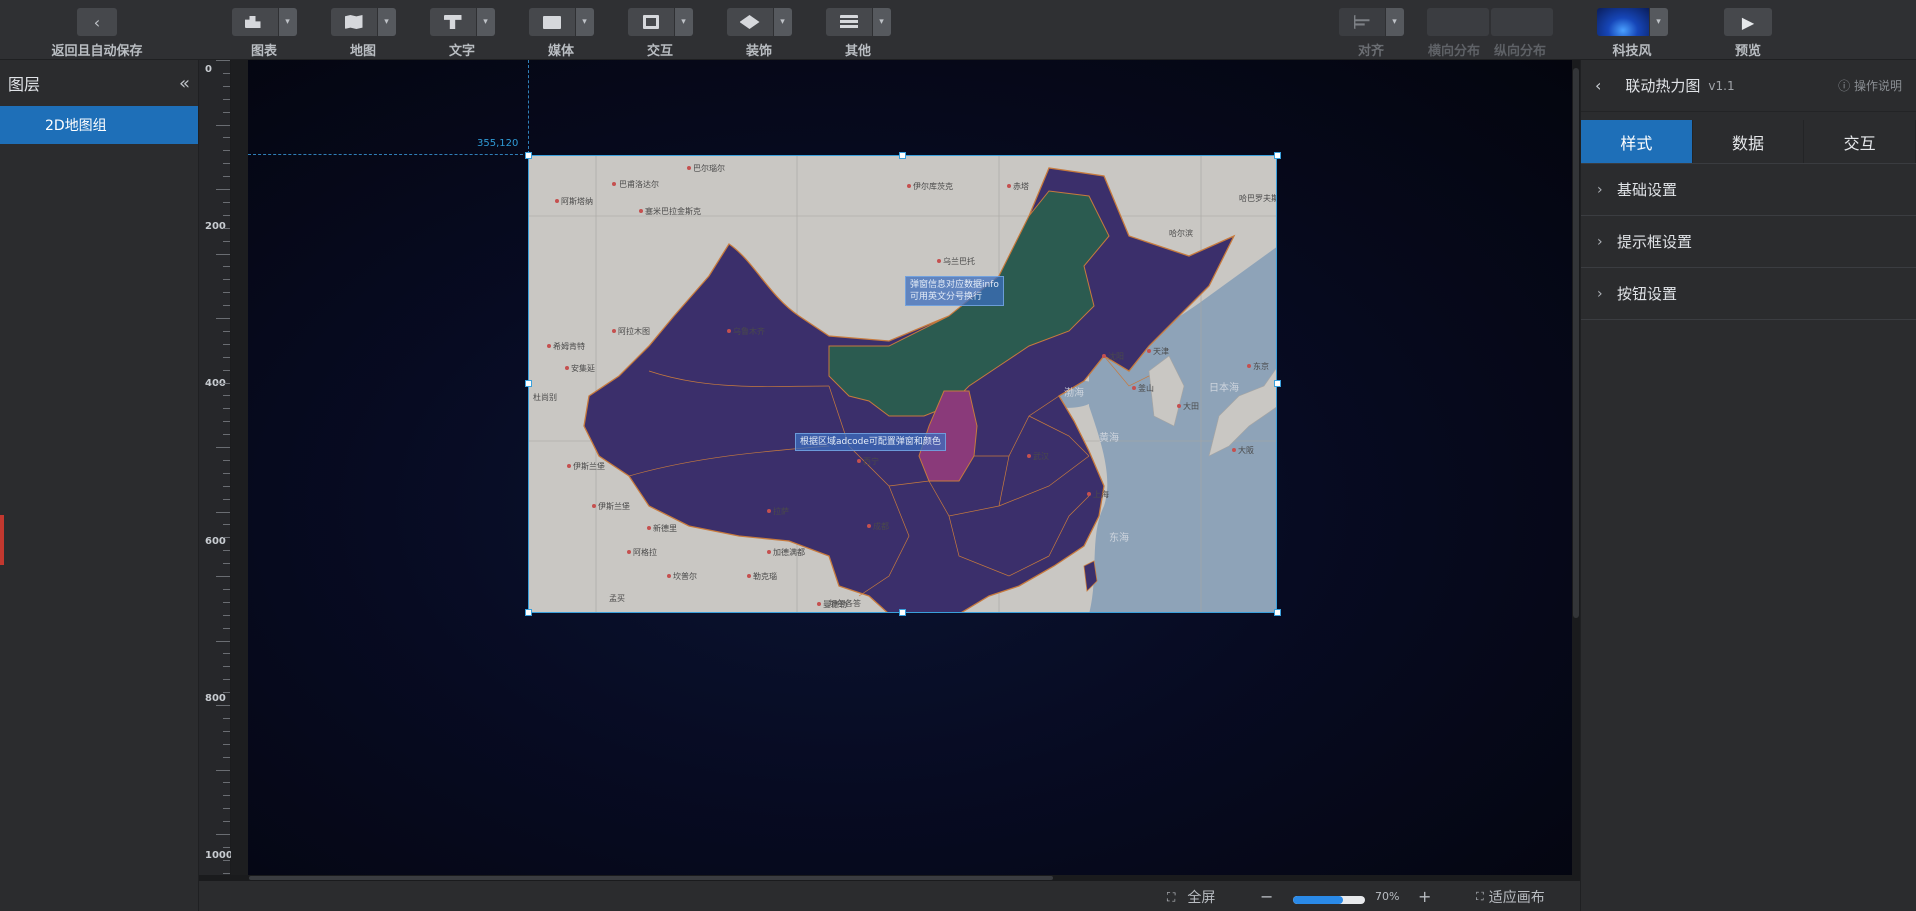  I want to click on map-menu: ▾ 地图, so click(363, 33).